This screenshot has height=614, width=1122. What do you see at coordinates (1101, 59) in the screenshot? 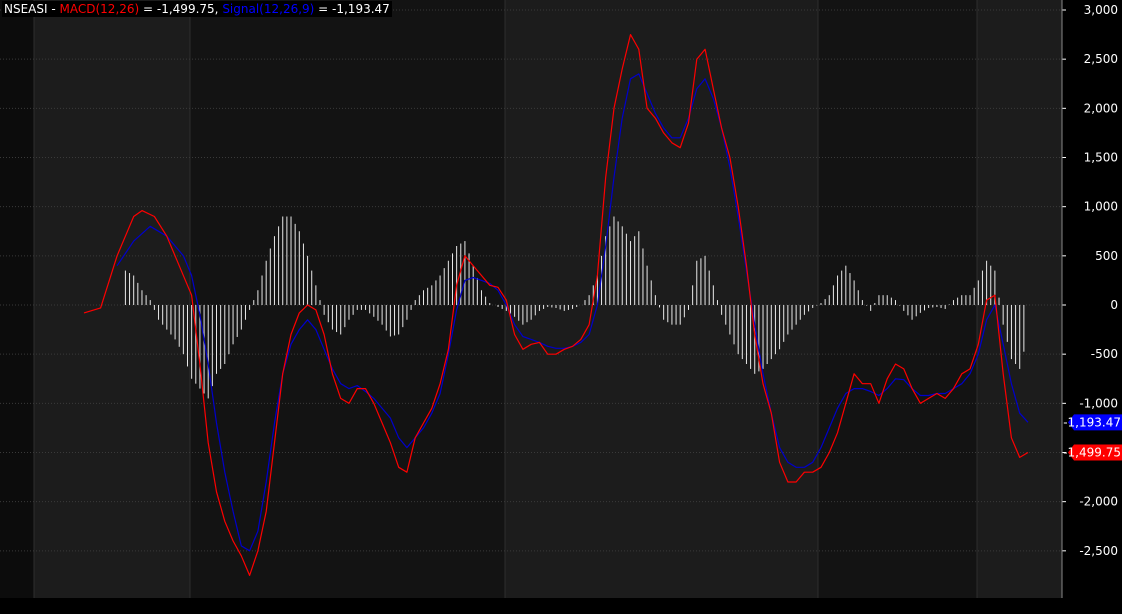
I see `y-tick-label: 2,500` at bounding box center [1101, 59].